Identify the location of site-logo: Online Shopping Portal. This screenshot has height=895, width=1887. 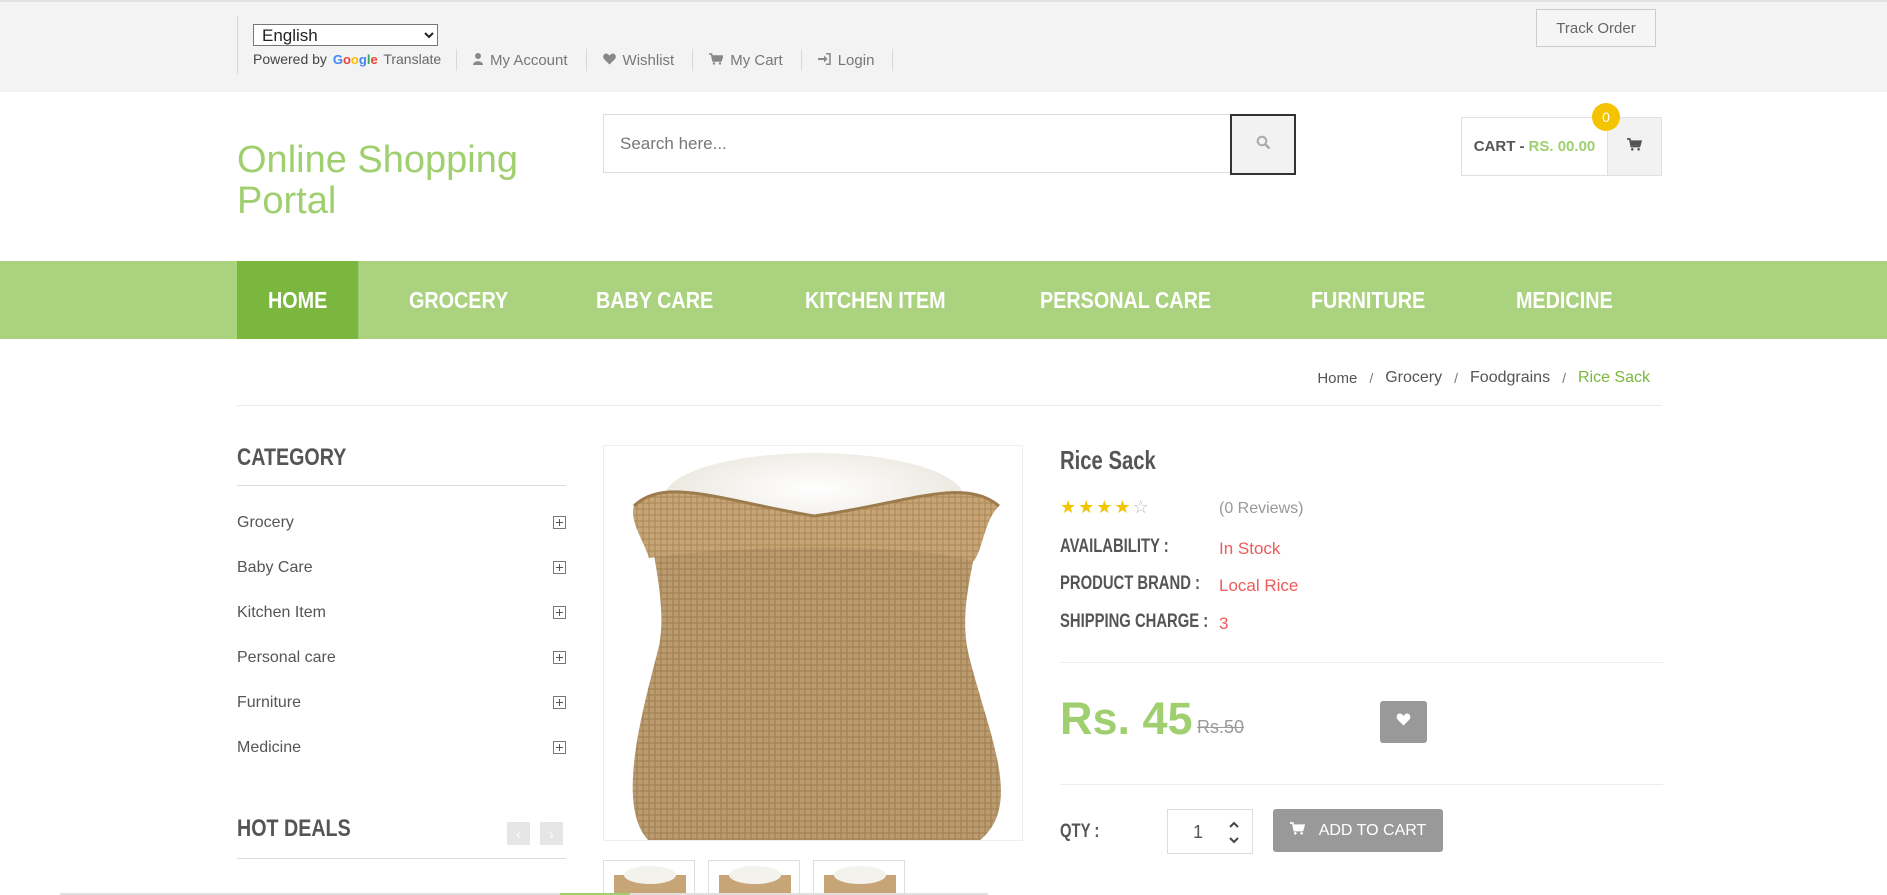
(407, 181).